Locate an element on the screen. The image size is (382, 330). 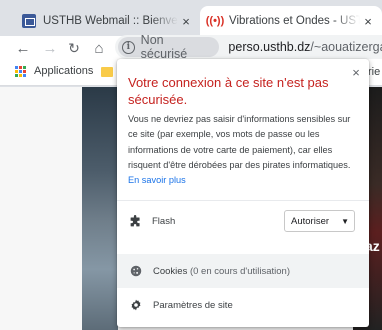
url-text: perso.usthb.dz/~aouatizerga/ is located at coordinates (305, 47).